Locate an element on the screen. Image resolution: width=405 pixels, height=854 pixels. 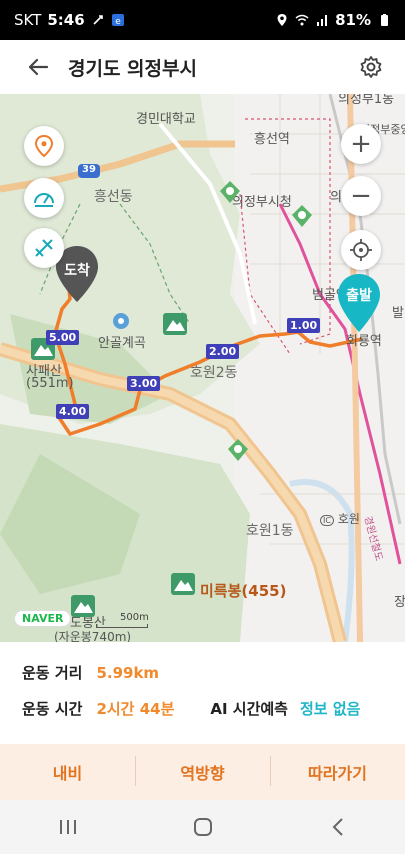
time-label: 운동 시간 is located at coordinates (52, 709).